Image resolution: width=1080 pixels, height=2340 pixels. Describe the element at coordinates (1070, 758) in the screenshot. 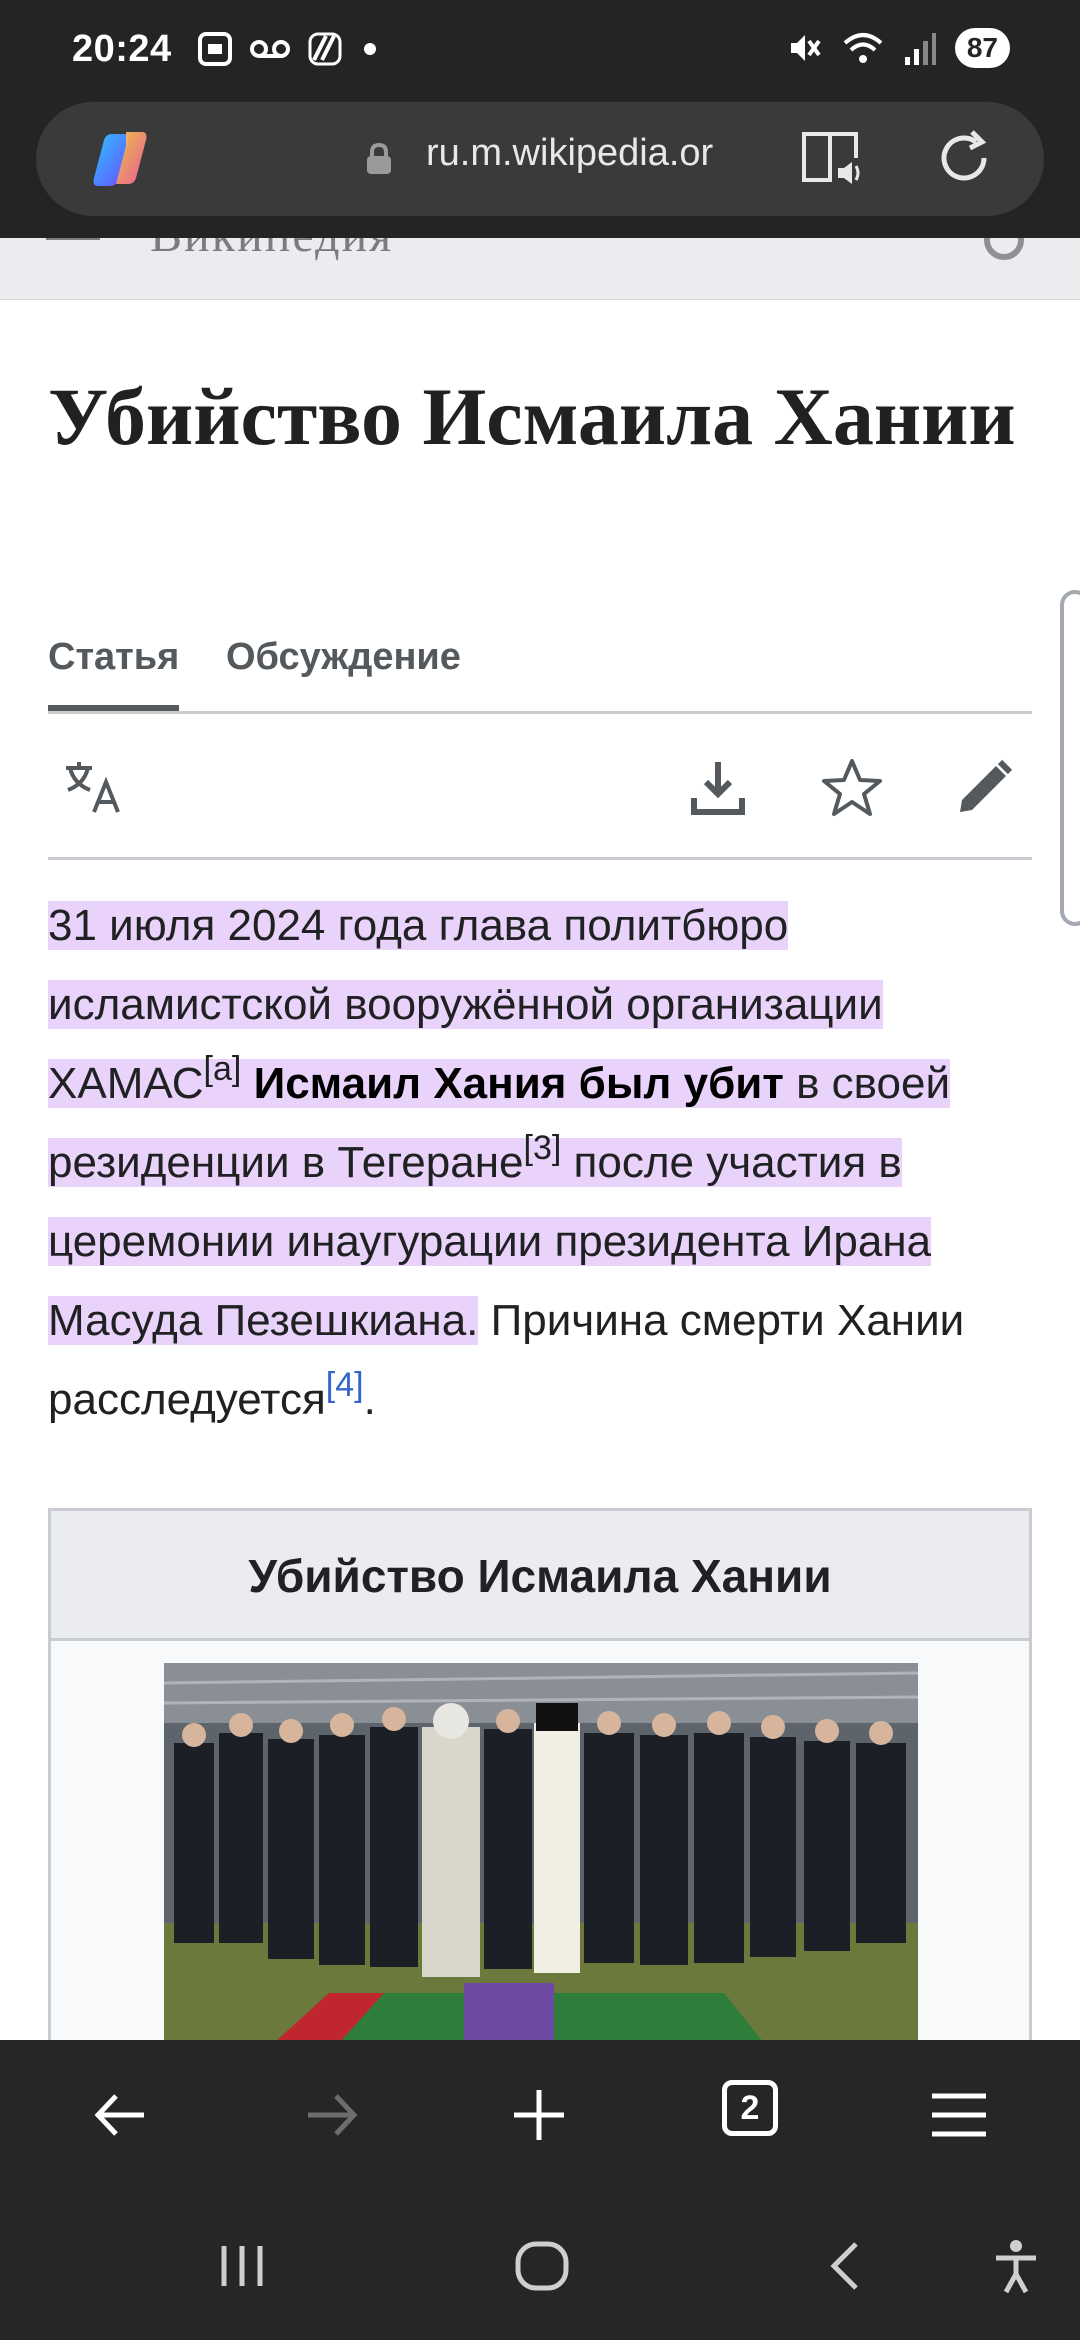

I see `scroll-handle` at that location.